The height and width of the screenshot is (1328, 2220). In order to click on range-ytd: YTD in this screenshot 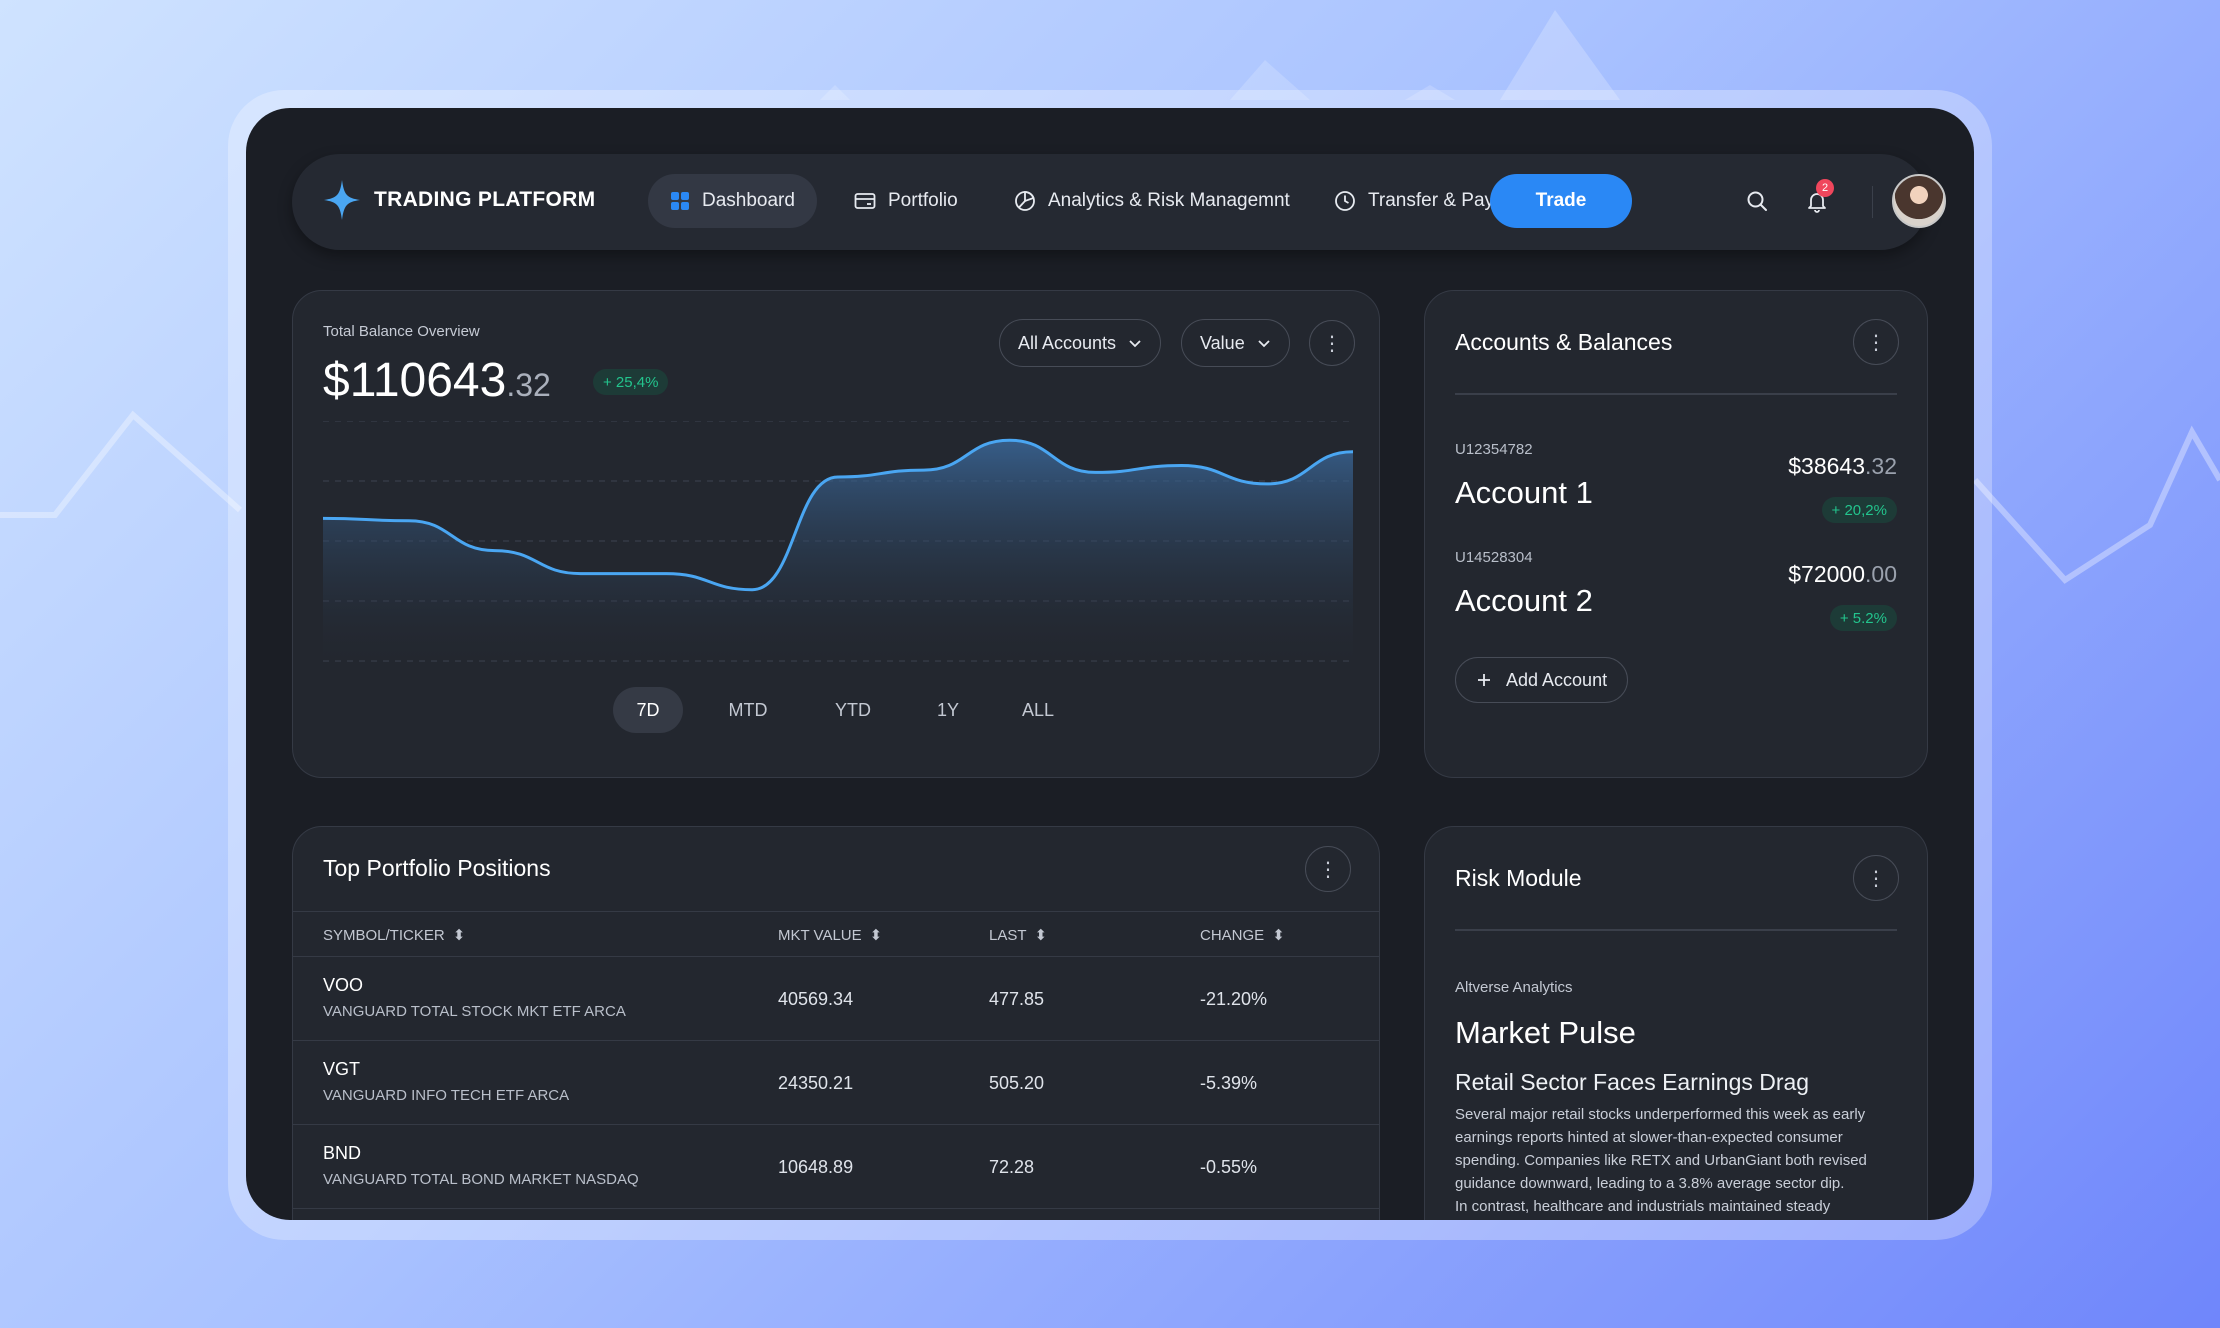, I will do `click(853, 710)`.